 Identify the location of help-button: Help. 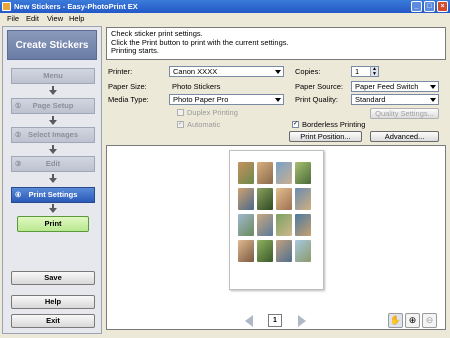
(53, 302).